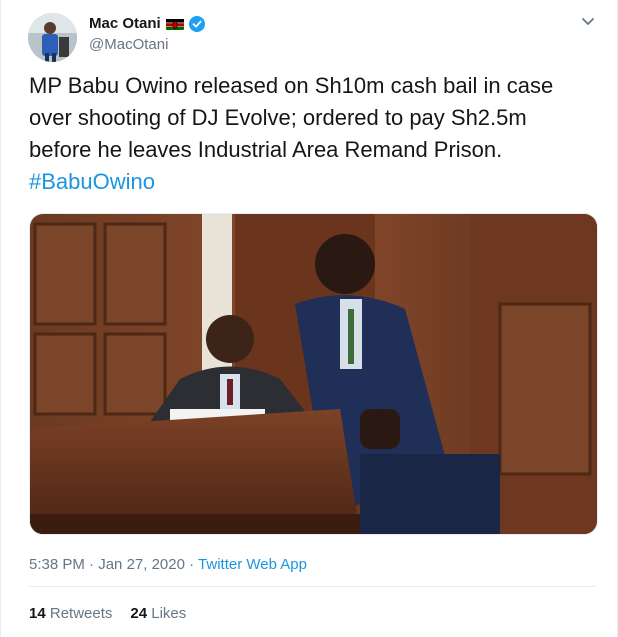 The width and height of the screenshot is (618, 637). I want to click on retweets-label: Retweets, so click(81, 613).